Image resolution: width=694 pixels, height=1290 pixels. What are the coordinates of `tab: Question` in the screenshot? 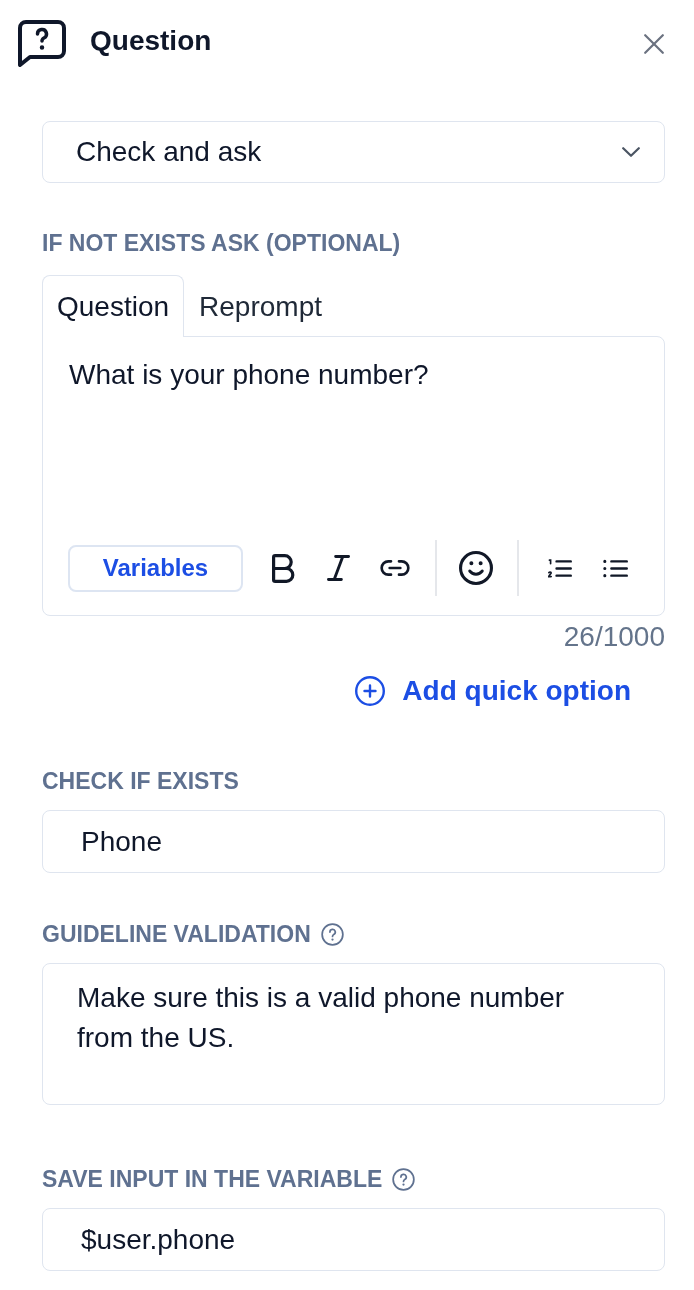 It's located at (113, 306).